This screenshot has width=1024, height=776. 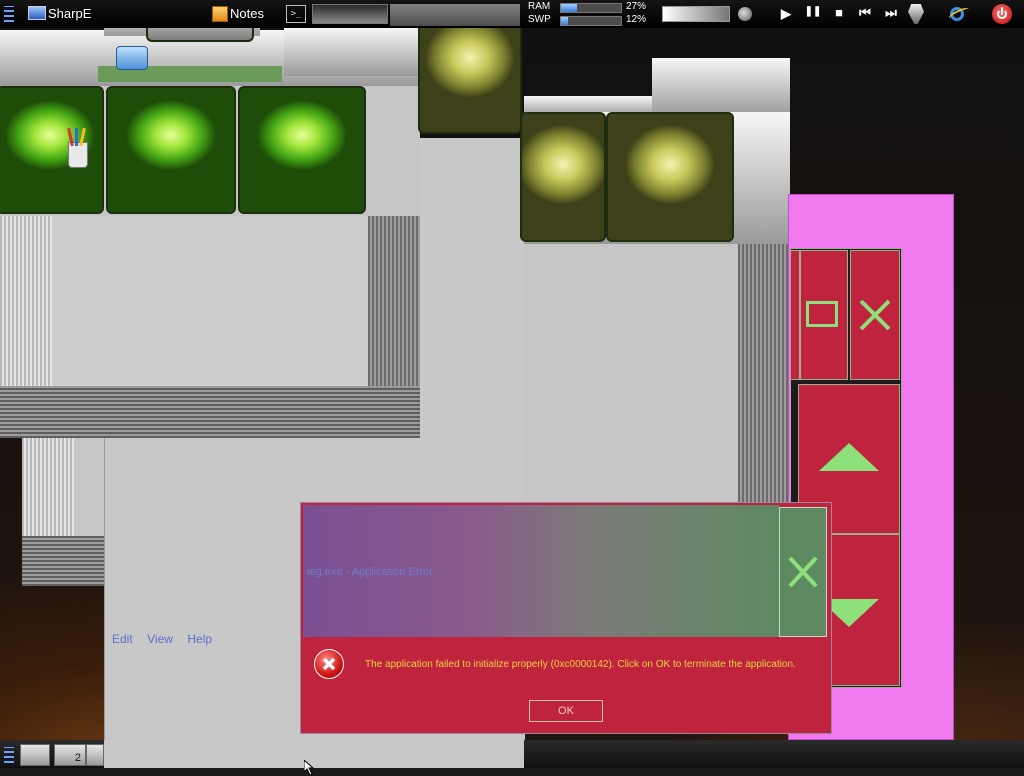 What do you see at coordinates (48, 487) in the screenshot?
I see `minimized-window-stripe` at bounding box center [48, 487].